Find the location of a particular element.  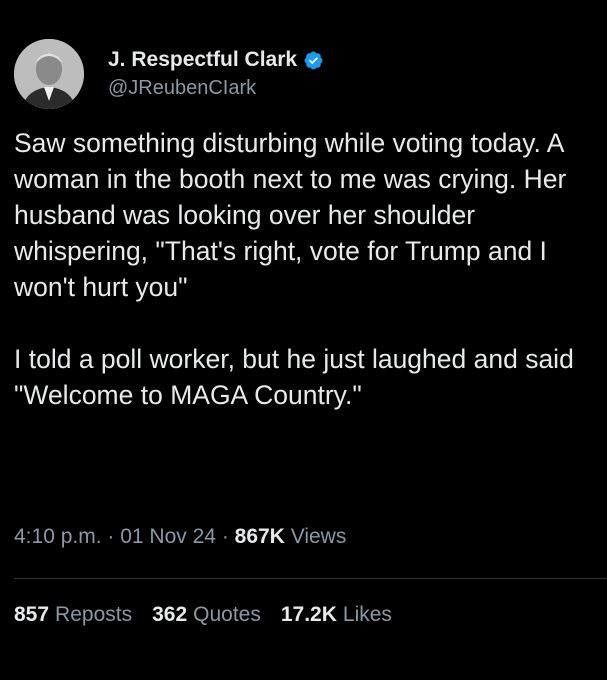

reposts-stat: 857 Reposts is located at coordinates (73, 615).